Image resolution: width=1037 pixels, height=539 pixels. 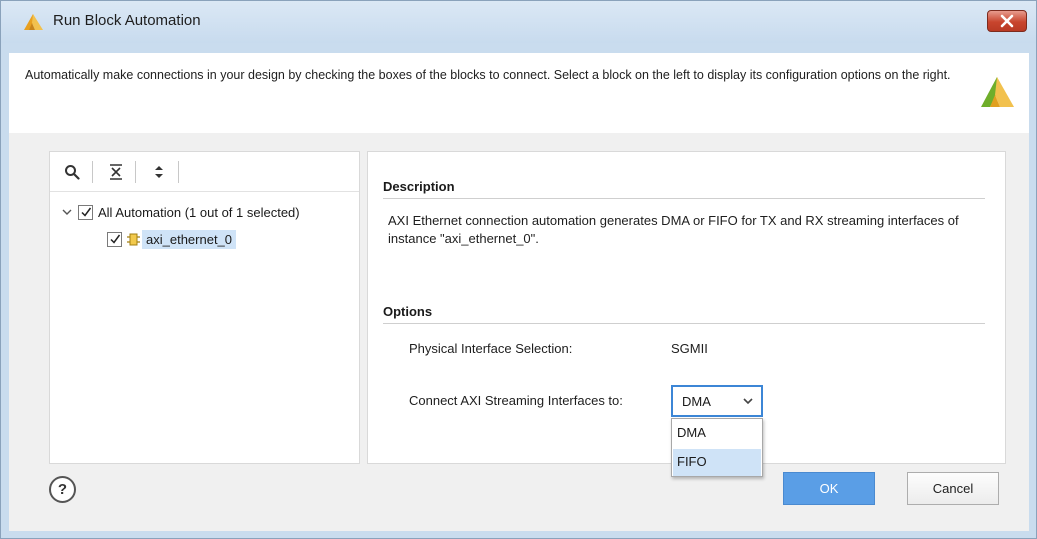 What do you see at coordinates (116, 172) in the screenshot?
I see `collapse-all-icon` at bounding box center [116, 172].